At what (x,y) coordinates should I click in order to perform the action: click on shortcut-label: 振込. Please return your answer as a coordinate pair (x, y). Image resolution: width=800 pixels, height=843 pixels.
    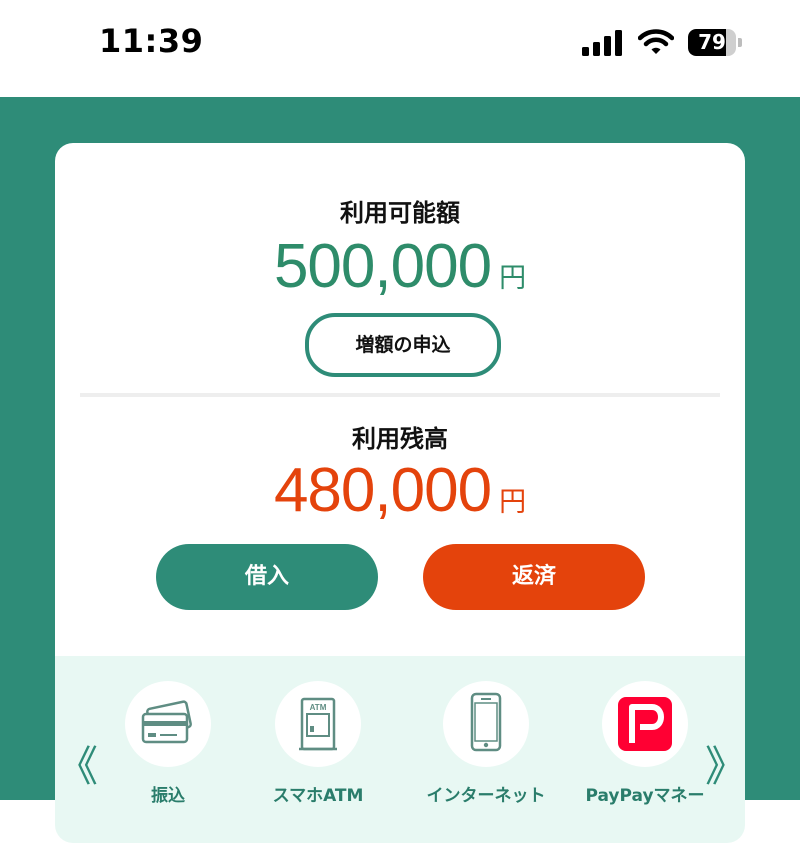
    Looking at the image, I should click on (168, 796).